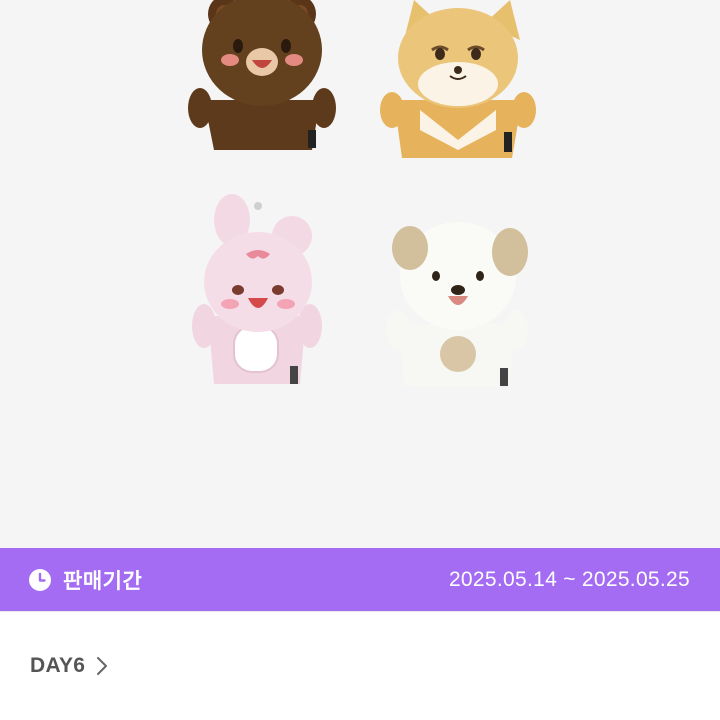 The image size is (720, 720). Describe the element at coordinates (360, 611) in the screenshot. I see `divider` at that location.